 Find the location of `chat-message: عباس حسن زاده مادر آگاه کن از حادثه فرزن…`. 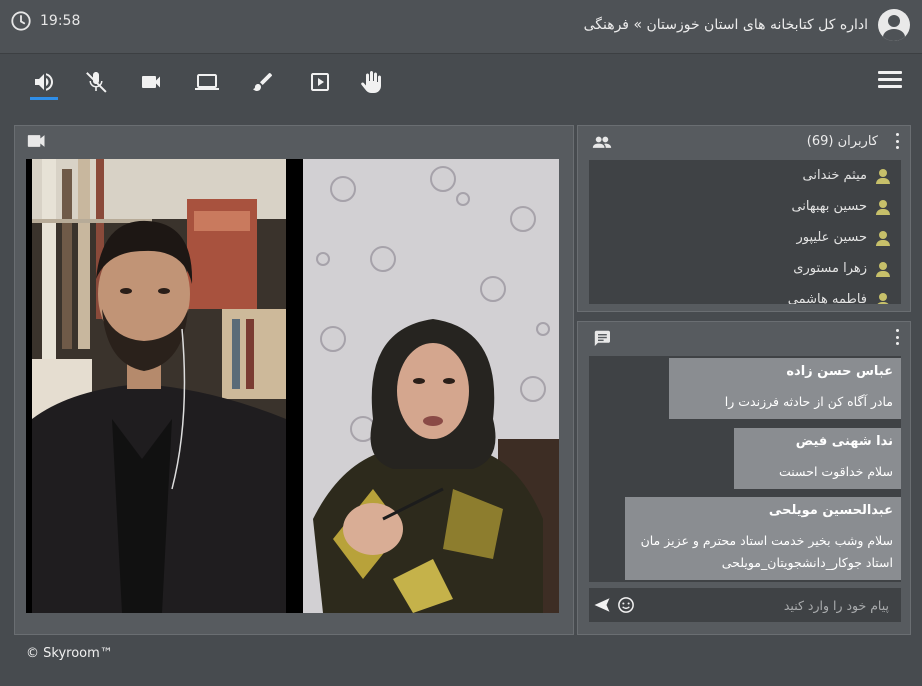

chat-message: عباس حسن زاده مادر آگاه کن از حادثه فرزن… is located at coordinates (785, 388).